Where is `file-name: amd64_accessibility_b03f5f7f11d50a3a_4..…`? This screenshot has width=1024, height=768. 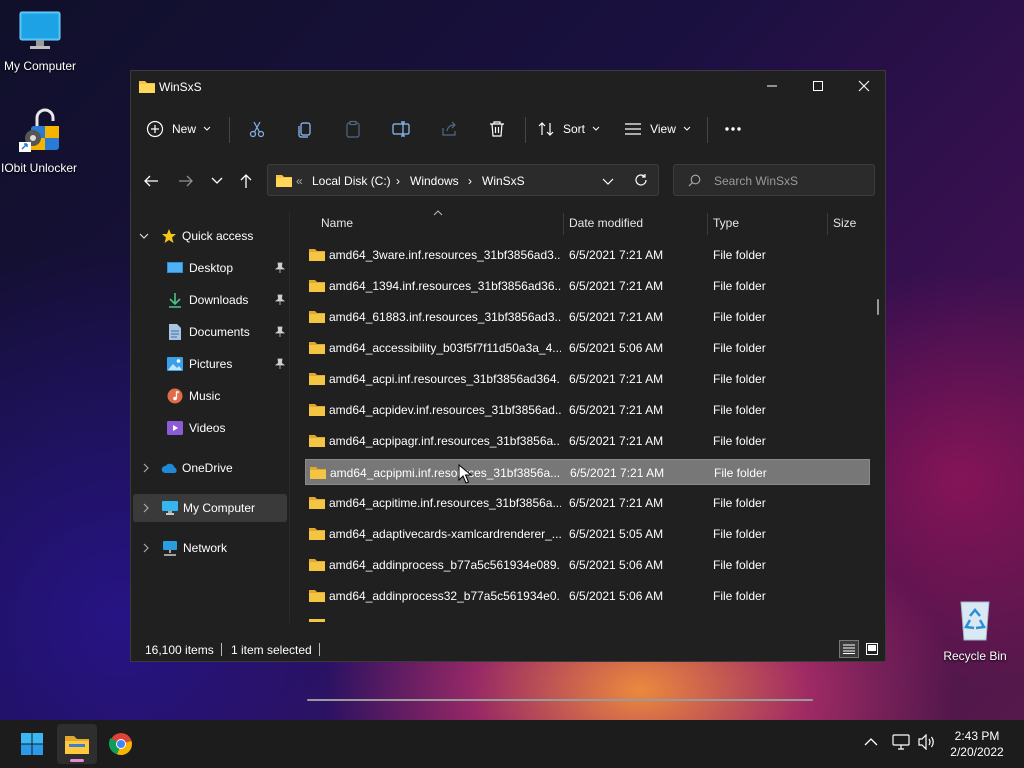
file-name: amd64_accessibility_b03f5f7f11d50a3a_4..… is located at coordinates (445, 348).